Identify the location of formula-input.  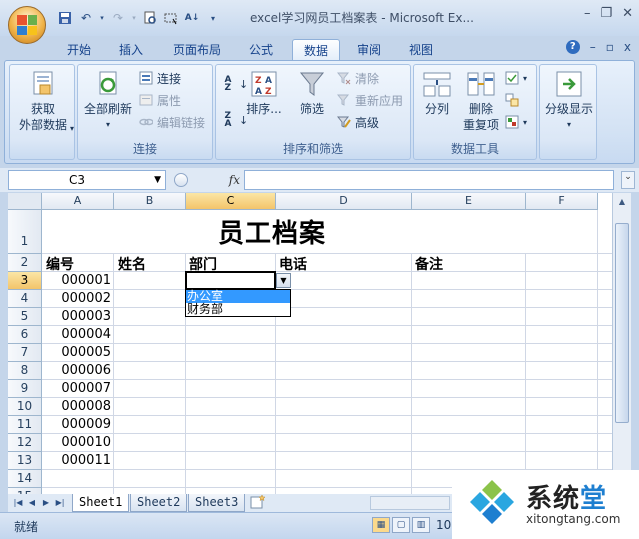
(429, 180).